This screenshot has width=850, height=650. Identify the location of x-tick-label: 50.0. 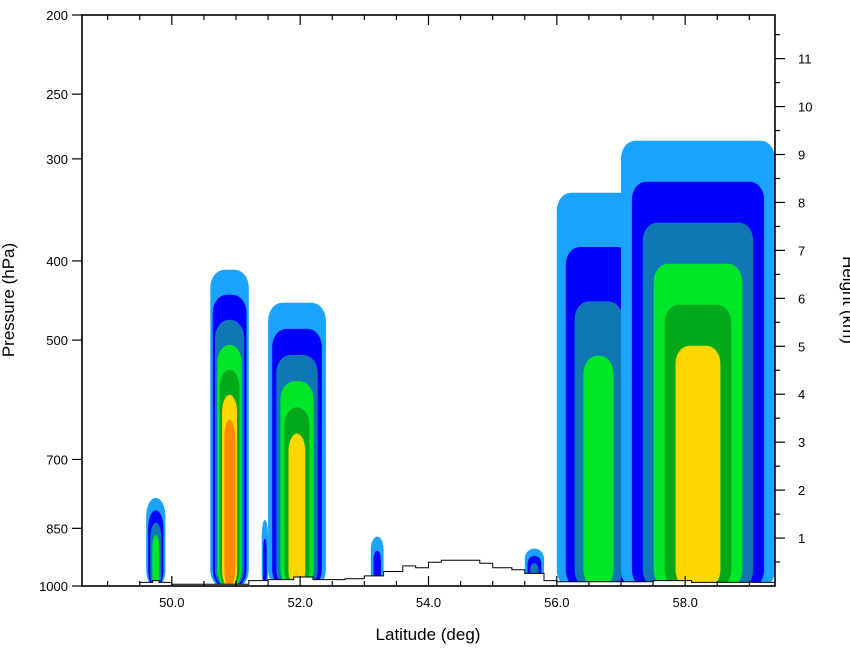
(171, 602).